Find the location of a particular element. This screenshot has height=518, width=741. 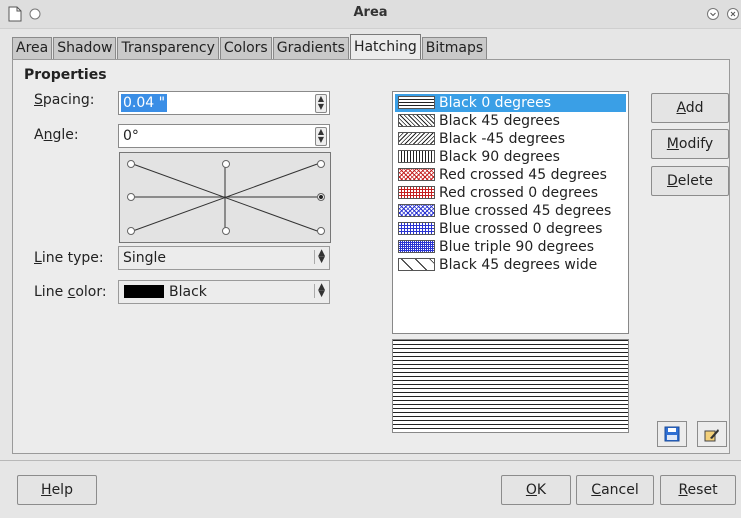

edit-icon is located at coordinates (711, 435).